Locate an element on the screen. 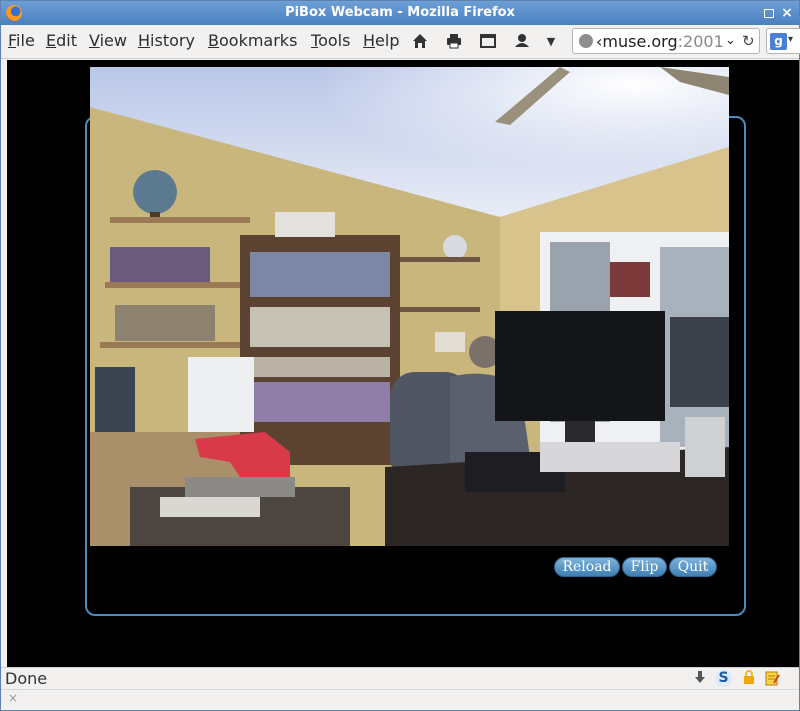 Image resolution: width=800 pixels, height=711 pixels. menu-edit: Edit is located at coordinates (61, 40).